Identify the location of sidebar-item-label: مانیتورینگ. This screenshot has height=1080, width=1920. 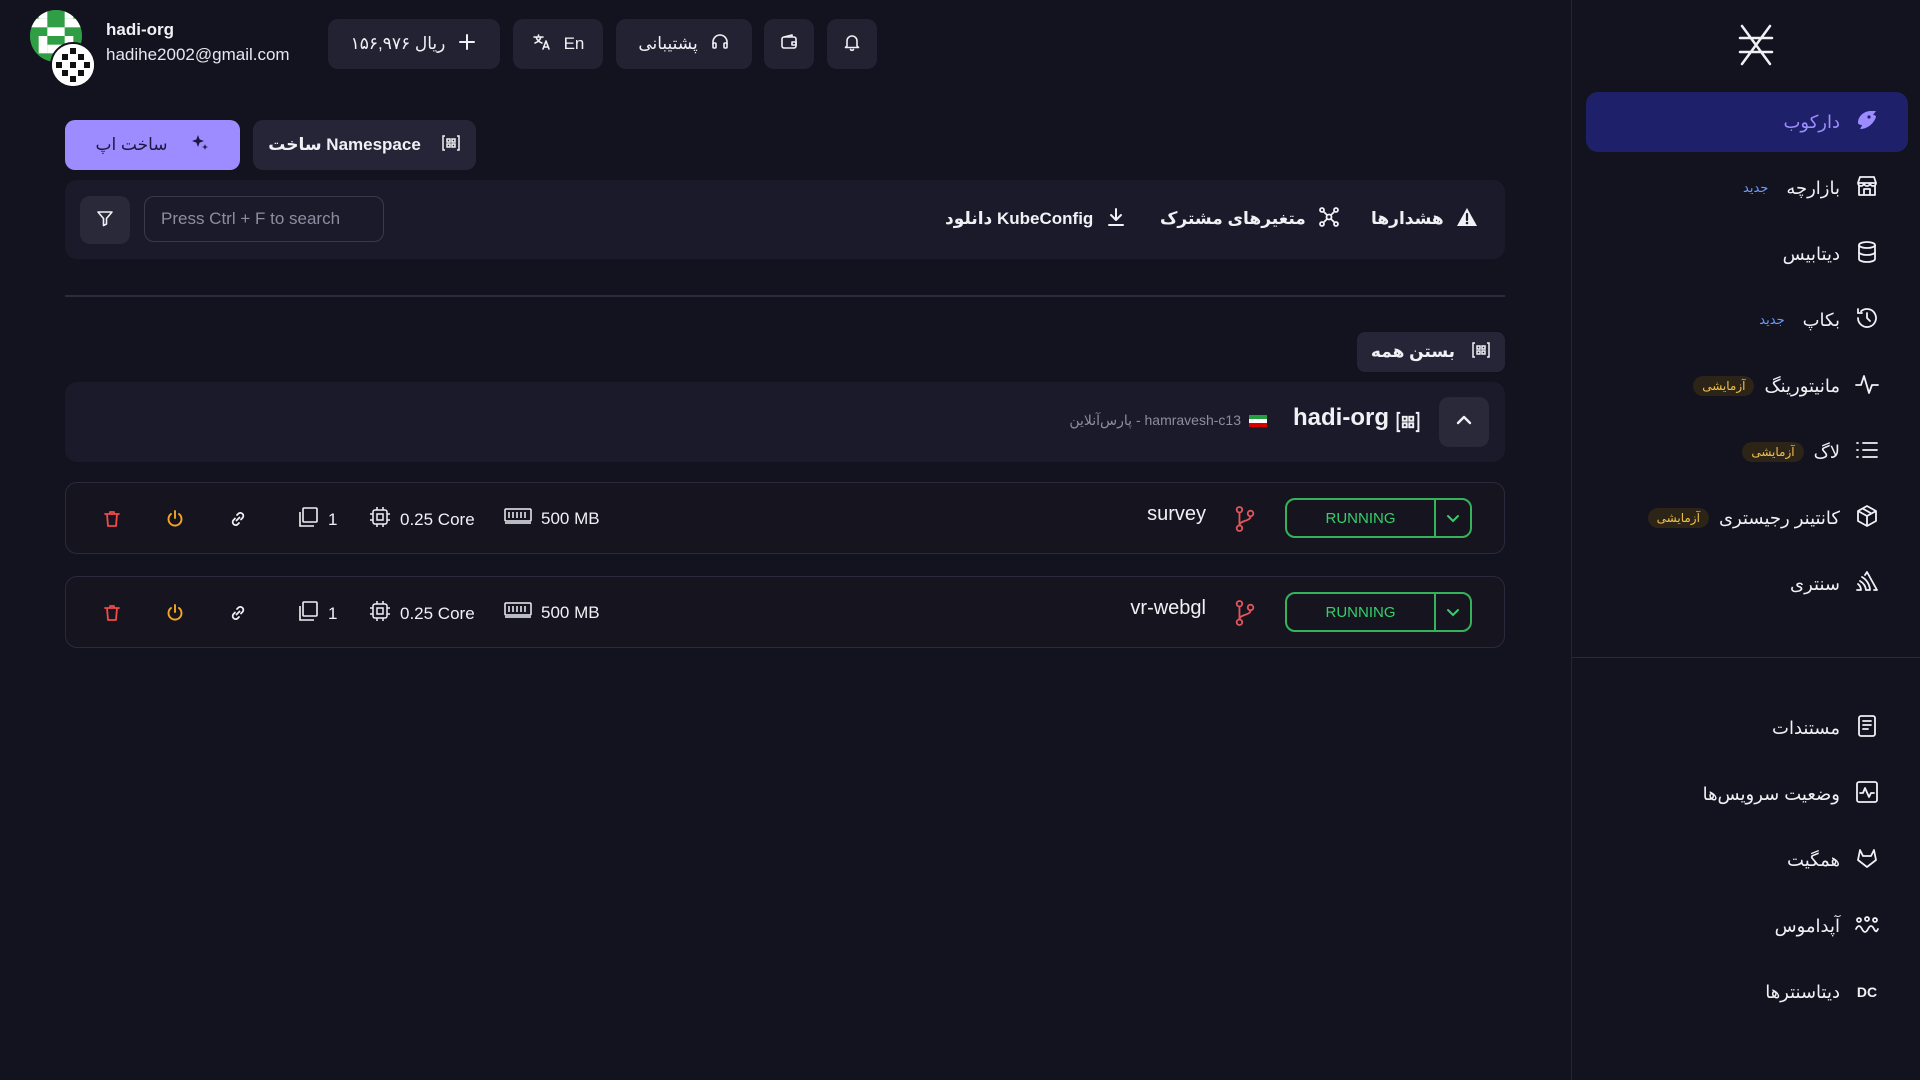
(1802, 385).